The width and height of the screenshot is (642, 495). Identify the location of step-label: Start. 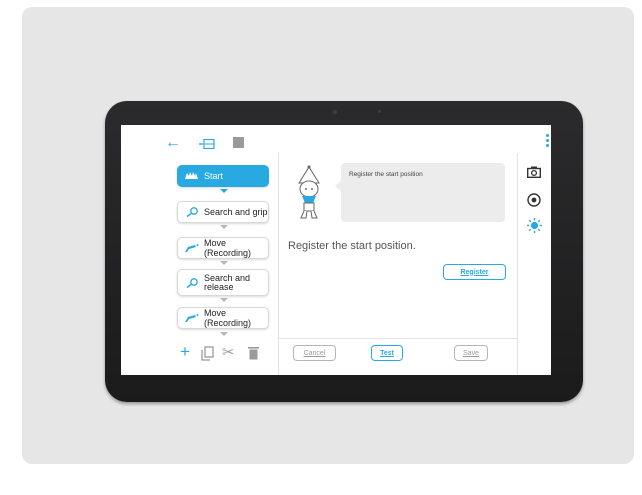
(214, 176).